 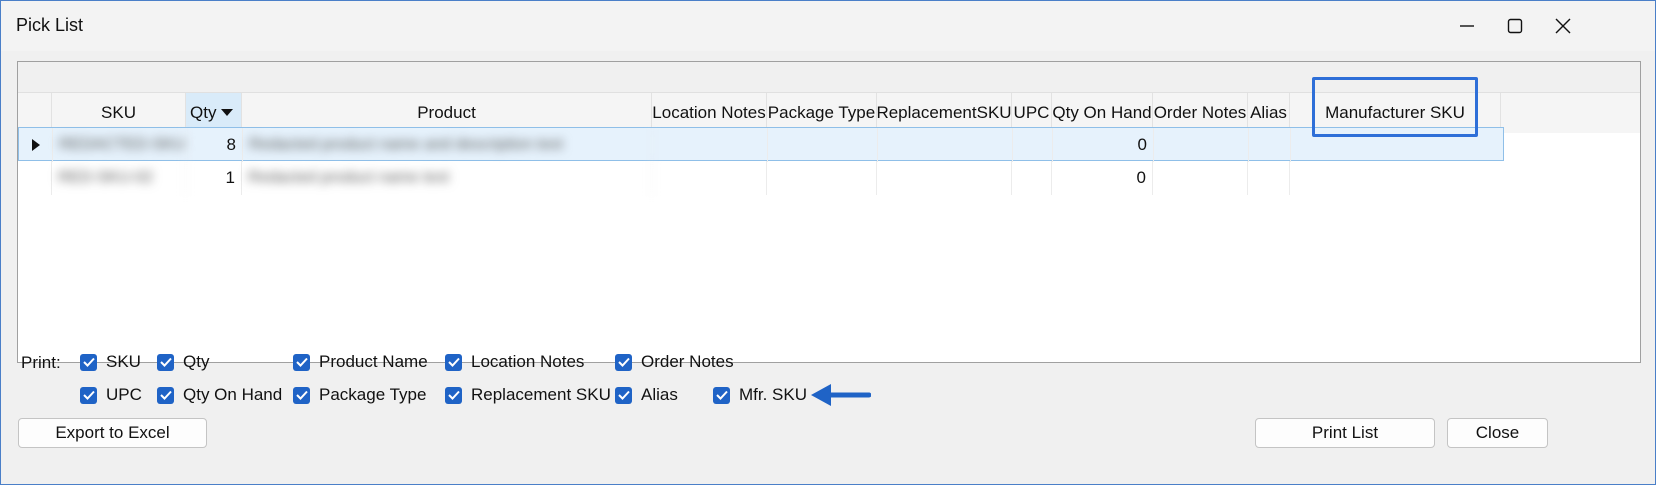 I want to click on close-window-button, so click(x=1563, y=26).